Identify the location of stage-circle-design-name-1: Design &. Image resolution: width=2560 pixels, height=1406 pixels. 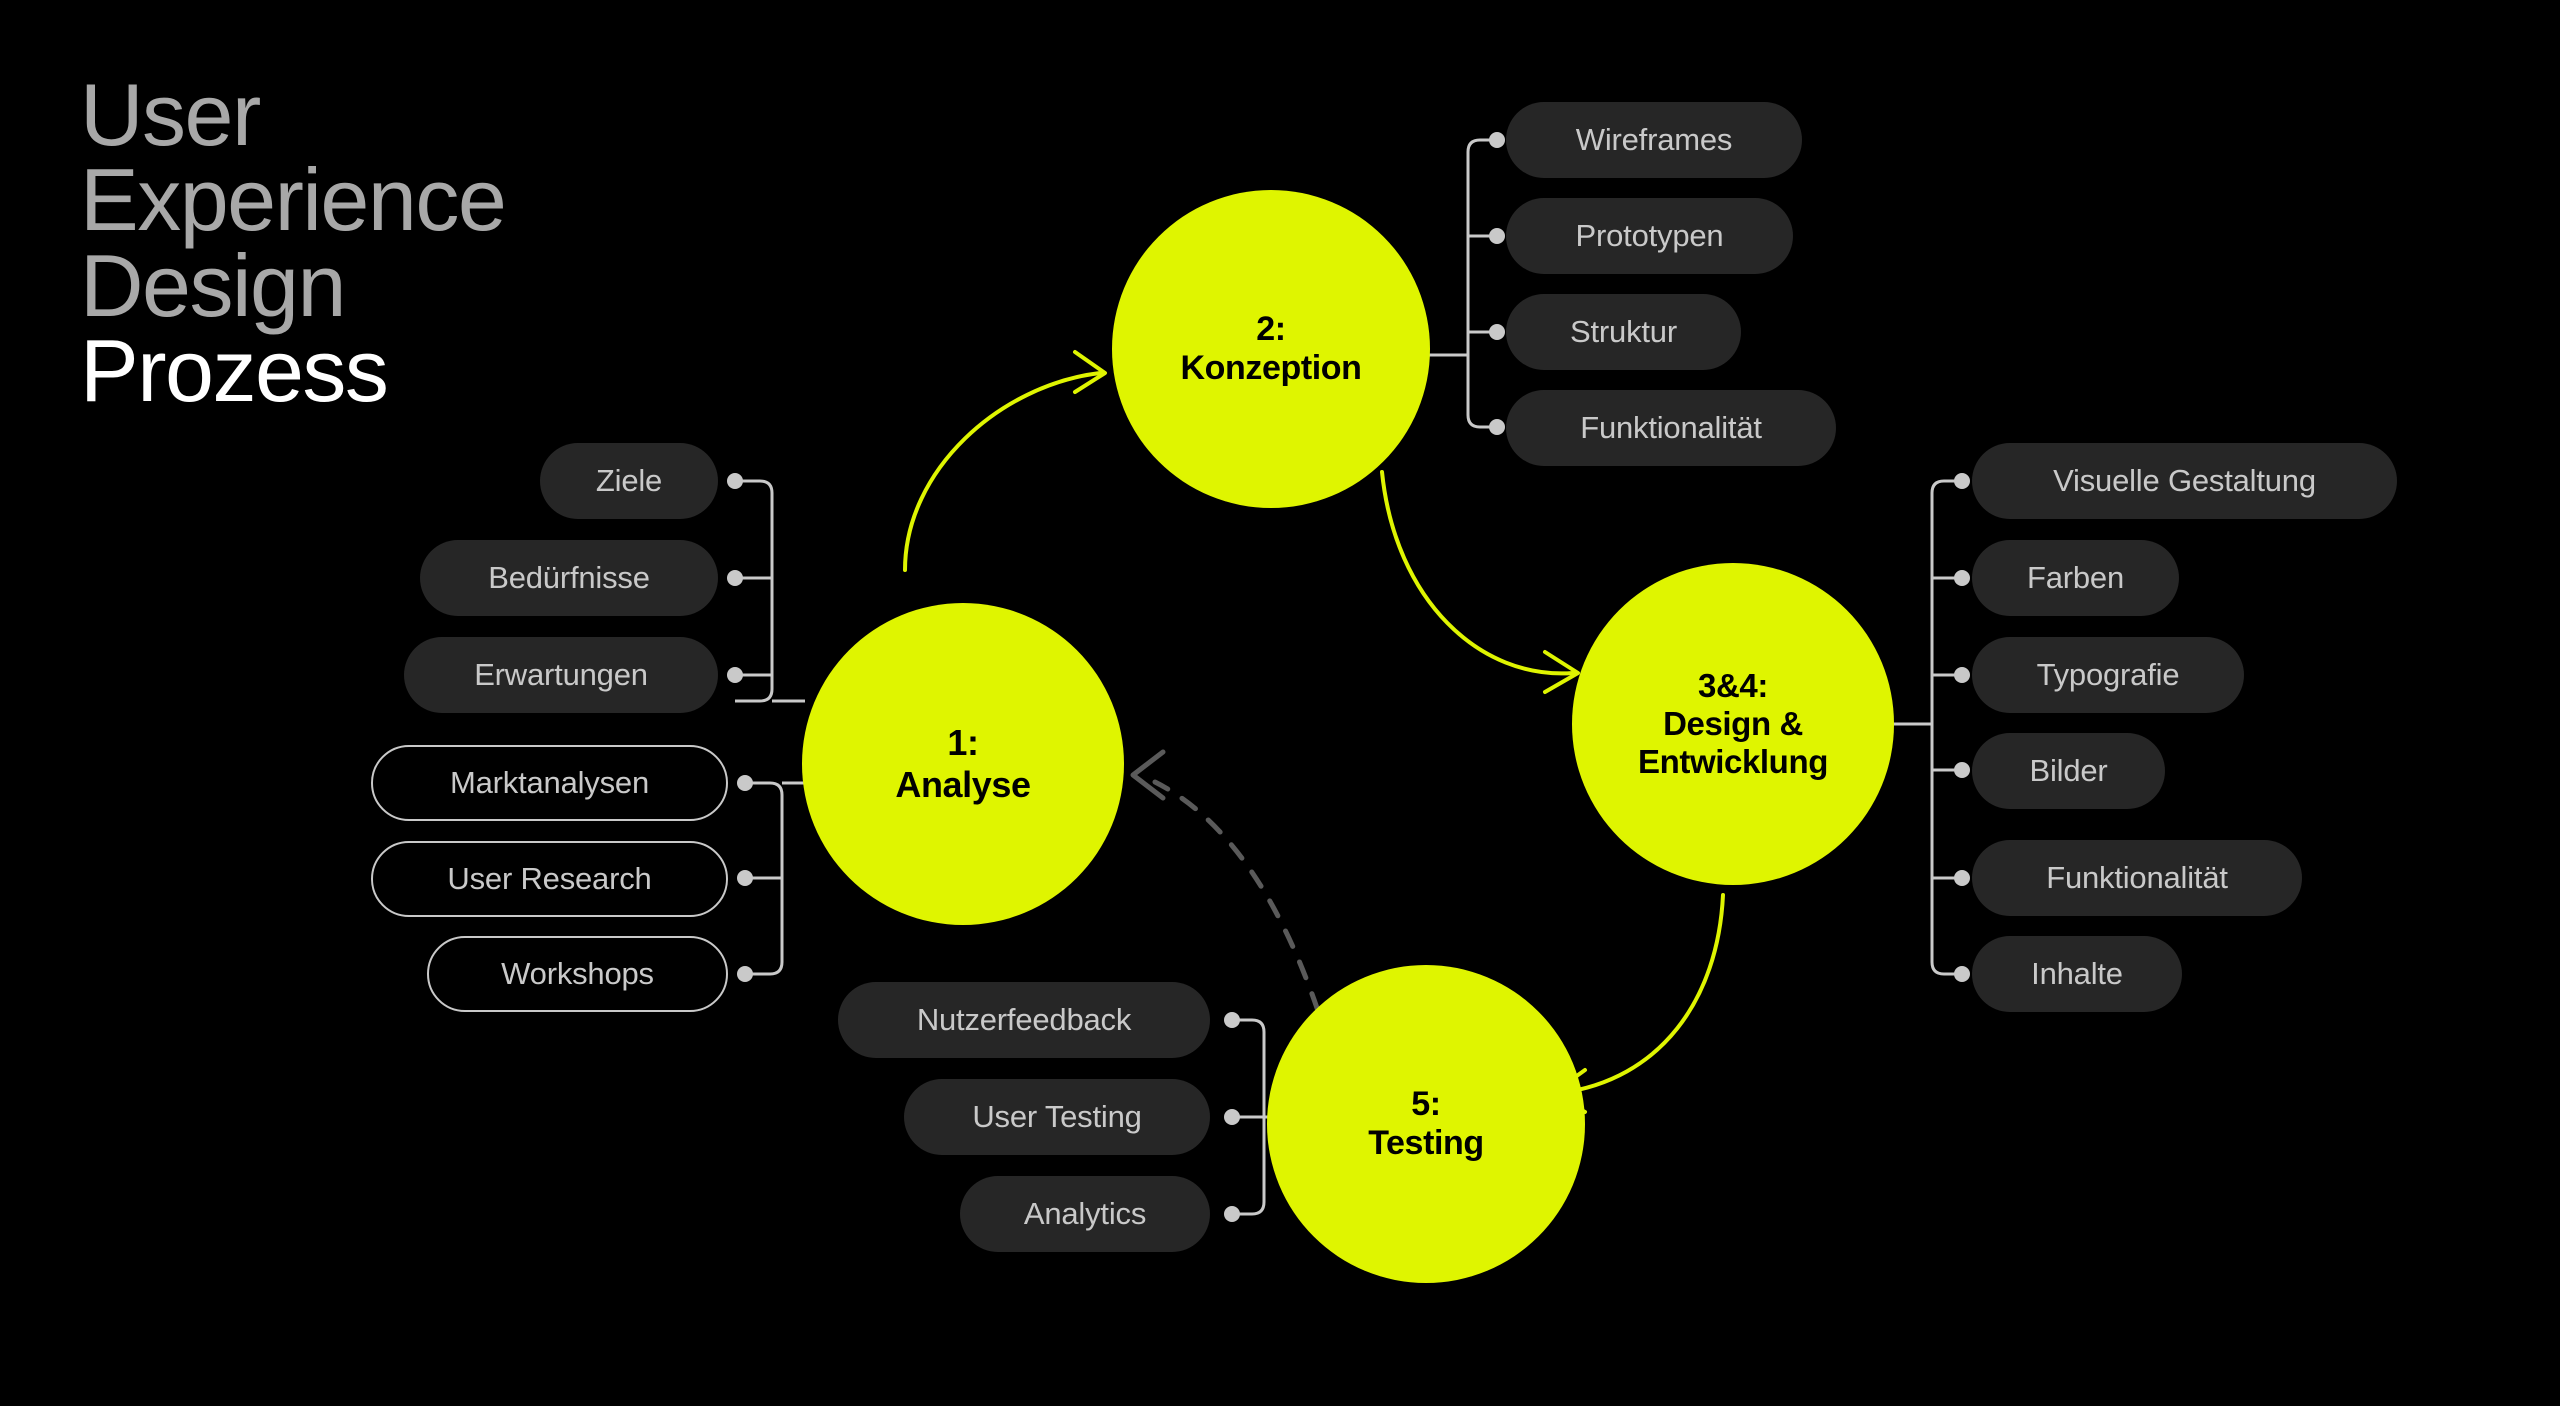
(1733, 723).